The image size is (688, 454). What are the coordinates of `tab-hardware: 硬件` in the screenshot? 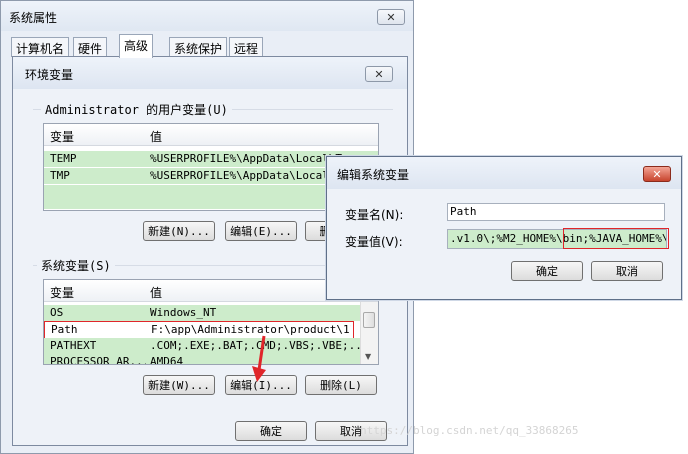 It's located at (90, 47).